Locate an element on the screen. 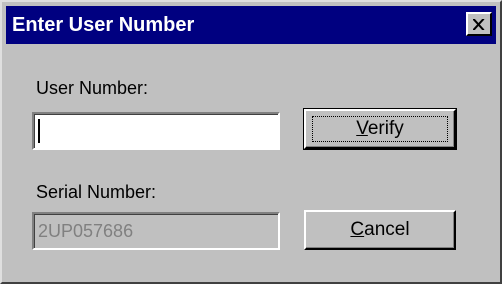  serial-number-field is located at coordinates (156, 231).